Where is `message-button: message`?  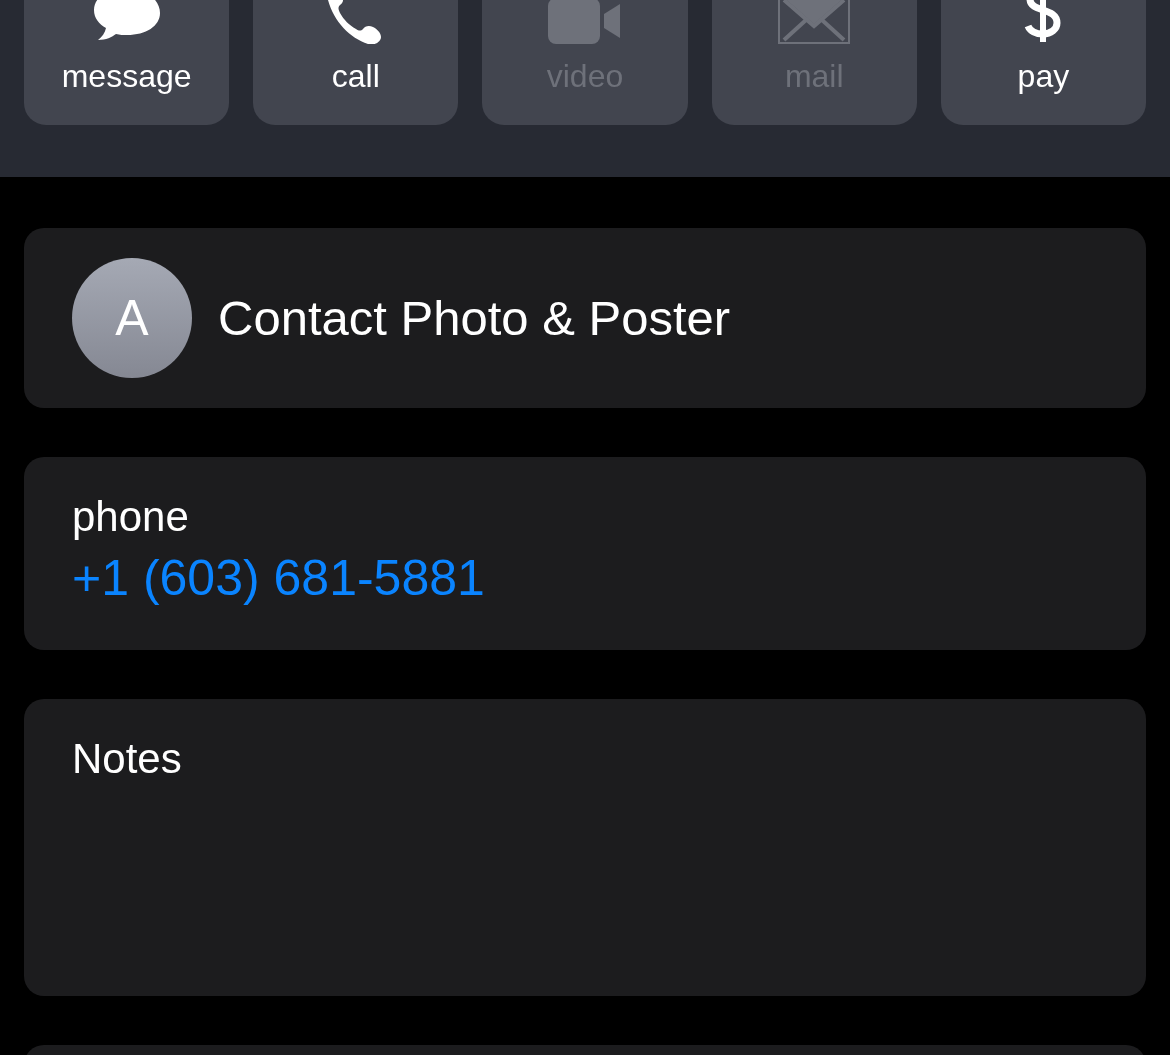 message-button: message is located at coordinates (127, 62).